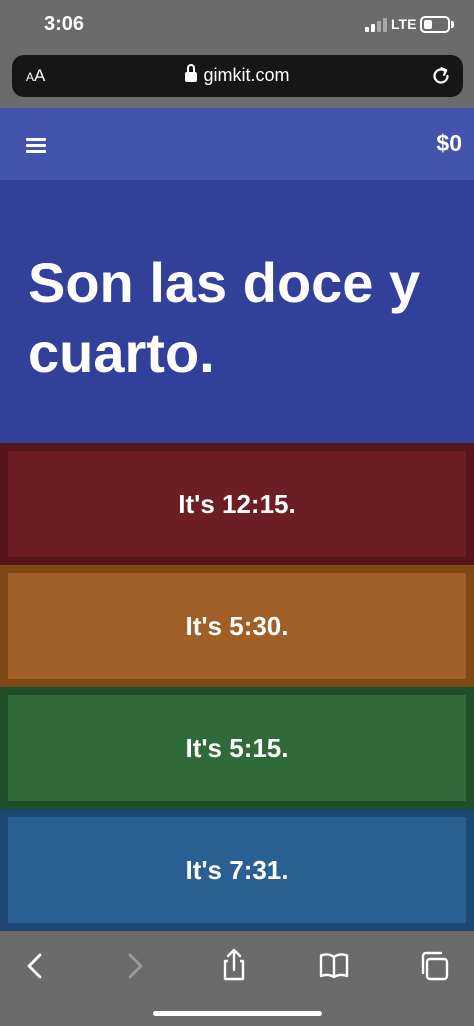 The image size is (474, 1026). I want to click on menu-icon, so click(36, 145).